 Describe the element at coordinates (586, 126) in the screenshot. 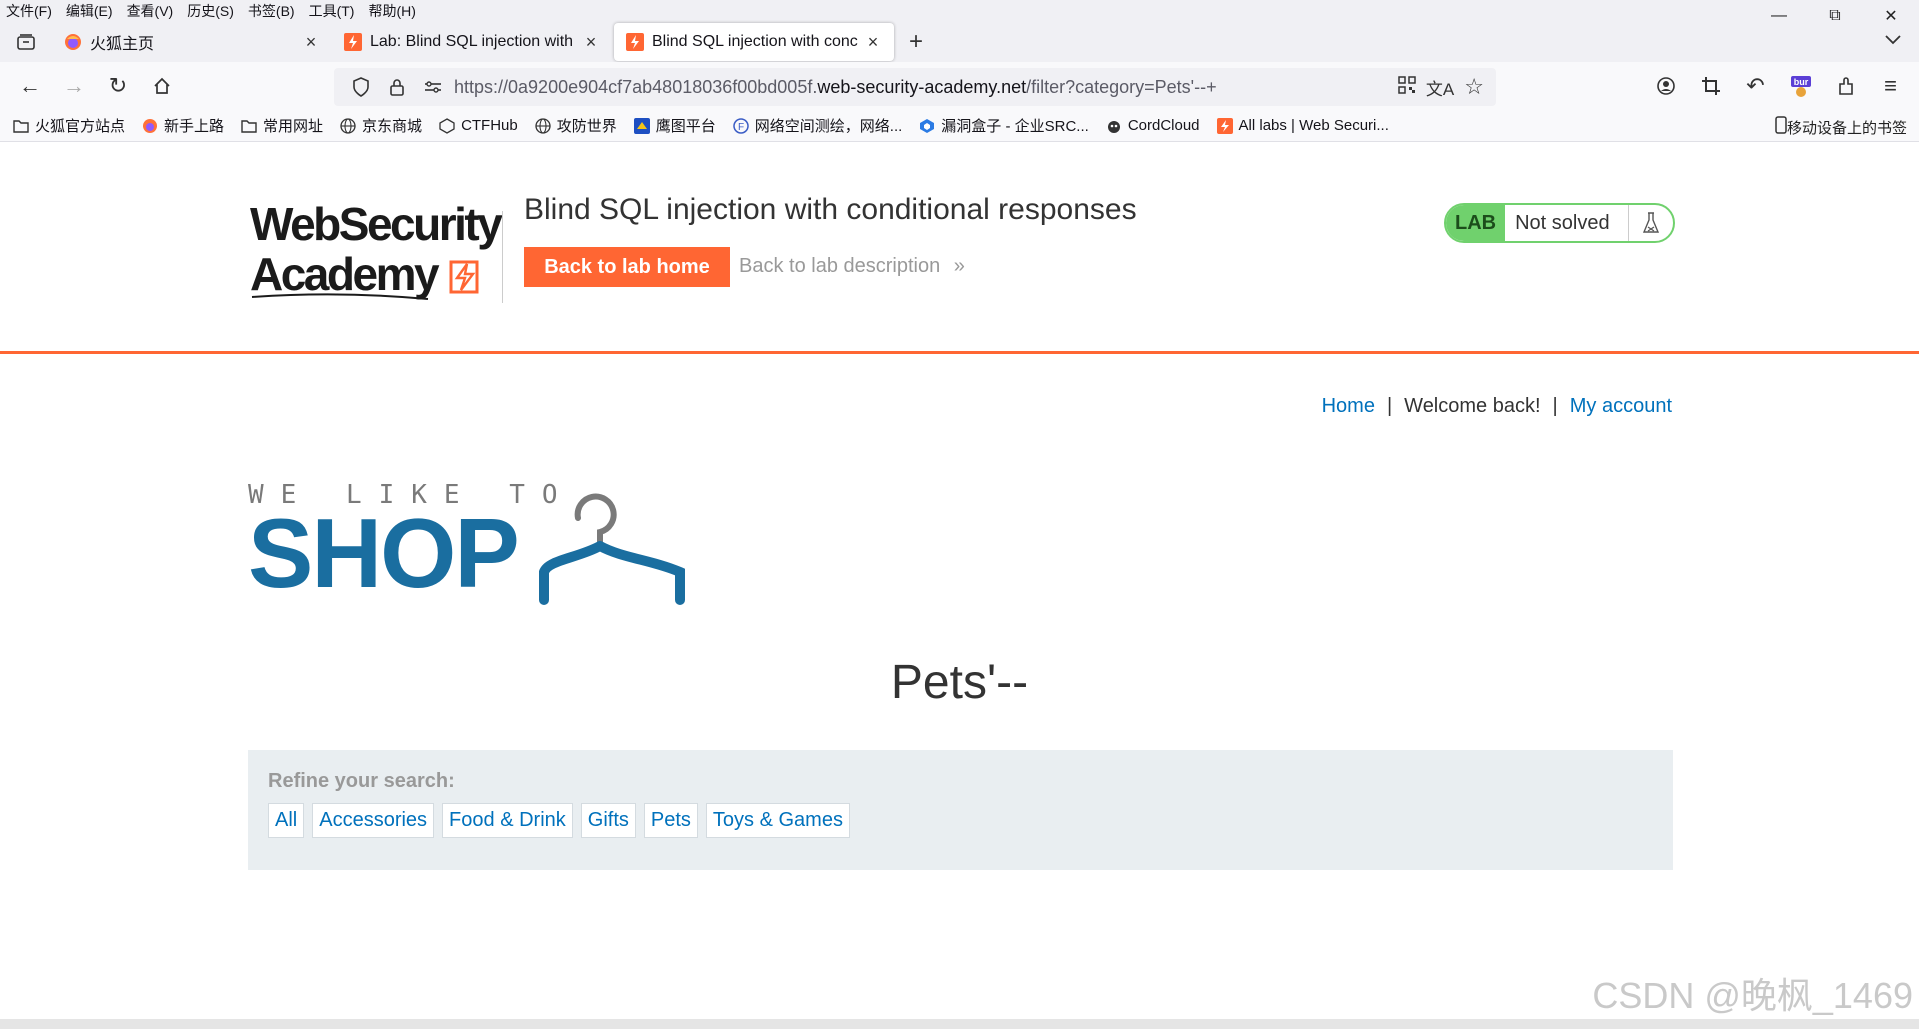

I see `bookmark-label: 攻防世界` at that location.